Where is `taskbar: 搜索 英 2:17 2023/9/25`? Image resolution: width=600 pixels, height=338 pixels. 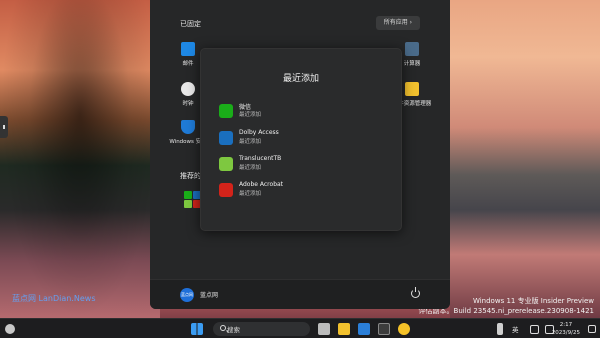 taskbar: 搜索 英 2:17 2023/9/25 is located at coordinates (300, 328).